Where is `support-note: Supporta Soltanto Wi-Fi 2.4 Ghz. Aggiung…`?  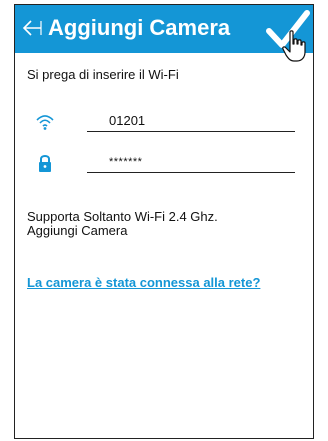
support-note: Supporta Soltanto Wi-Fi 2.4 Ghz. Aggiung… is located at coordinates (122, 224).